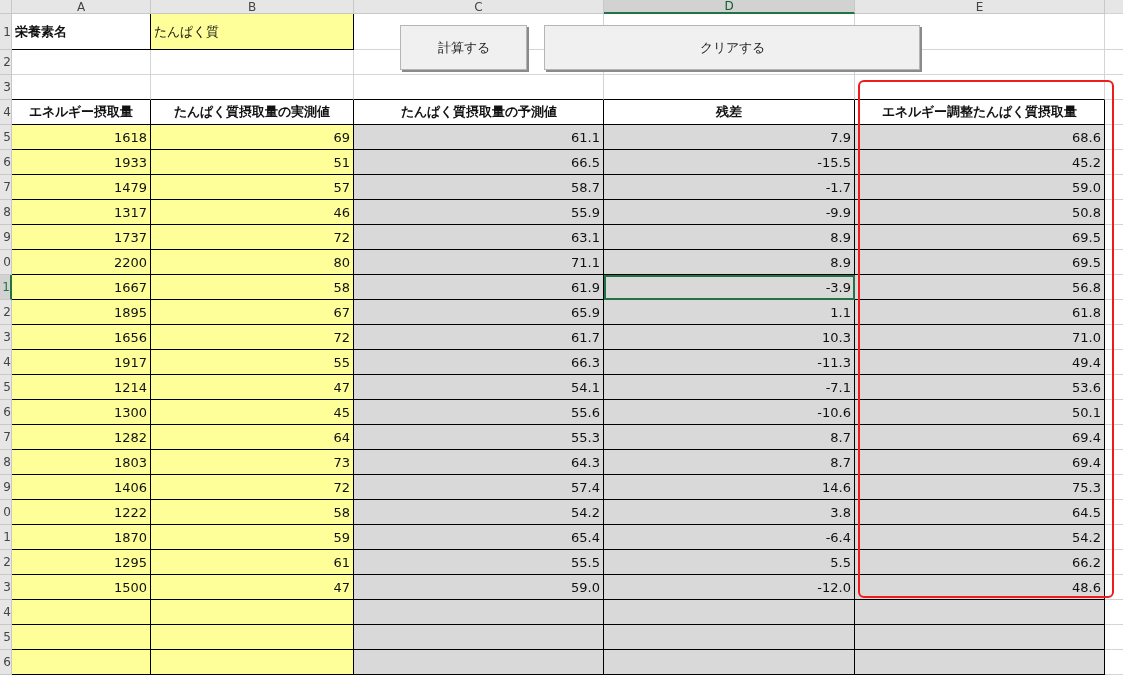 This screenshot has width=1123, height=678. I want to click on table-cell: 1282, so click(81, 437).